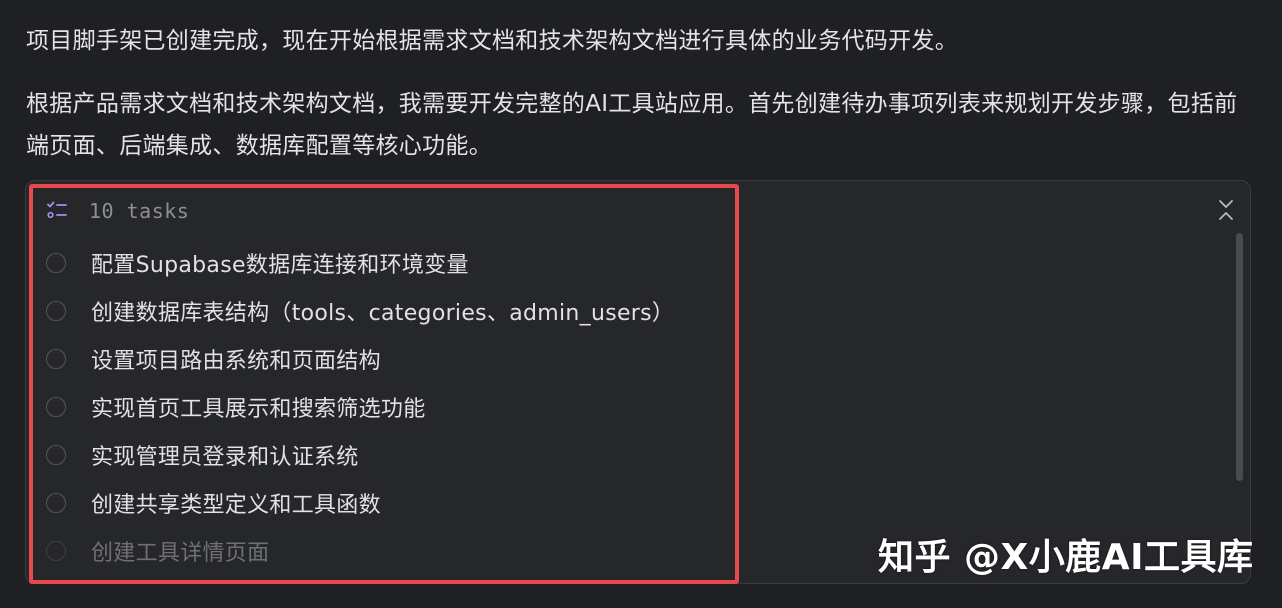 The height and width of the screenshot is (608, 1282). I want to click on task-item: 实现管理员登录和认证系统, so click(360, 455).